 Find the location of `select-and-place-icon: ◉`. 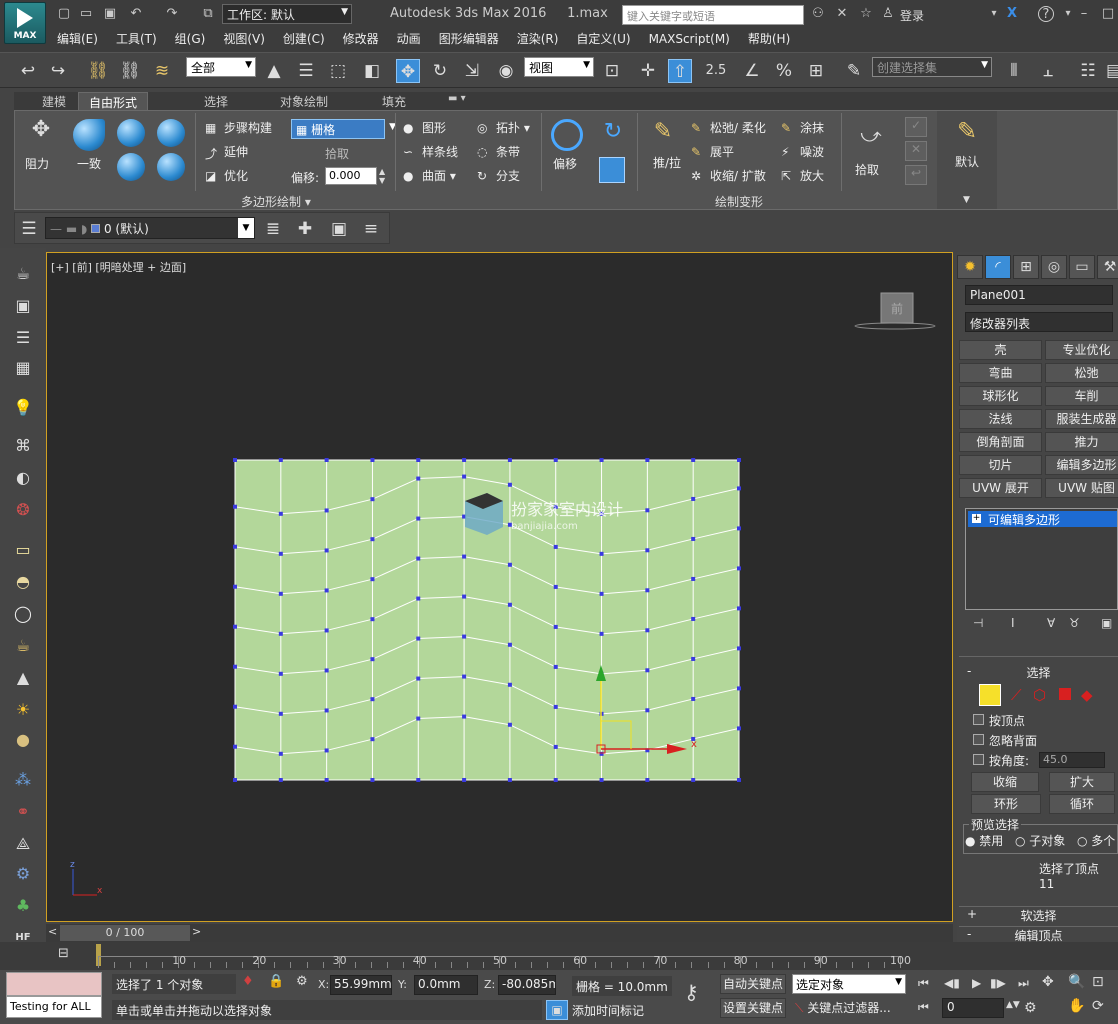

select-and-place-icon: ◉ is located at coordinates (506, 71).